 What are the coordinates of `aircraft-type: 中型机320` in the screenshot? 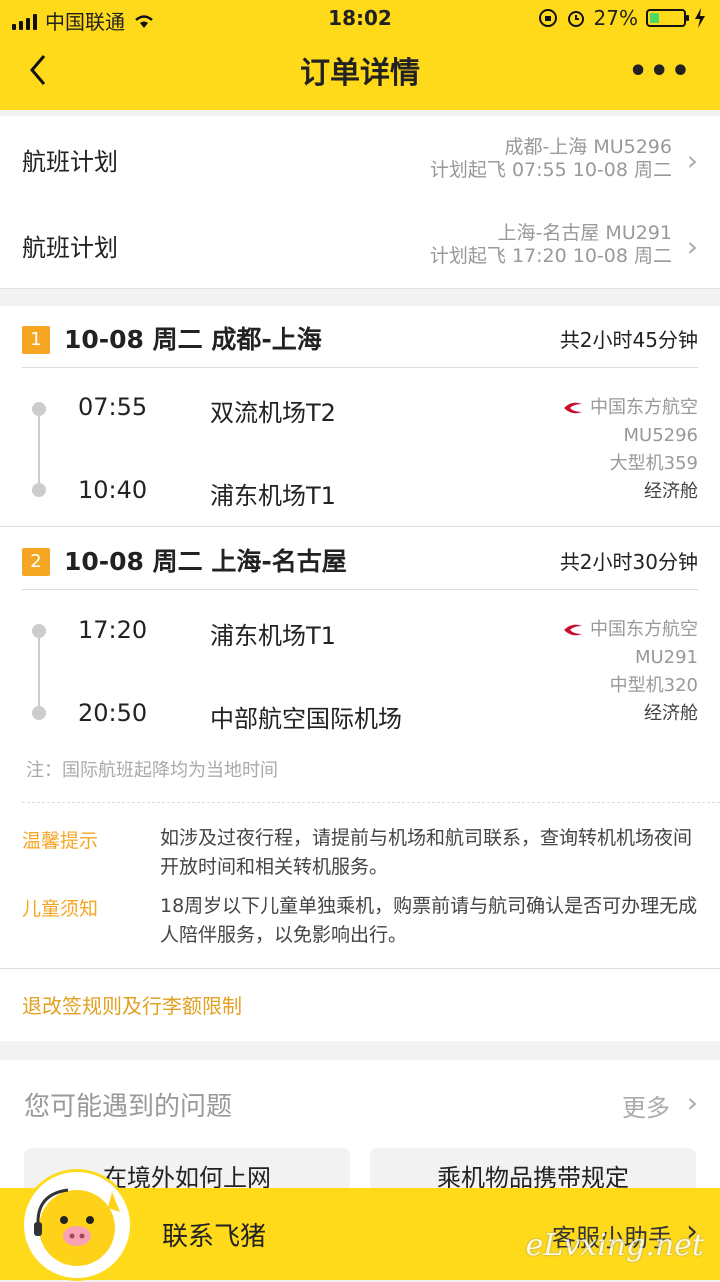 It's located at (653, 685).